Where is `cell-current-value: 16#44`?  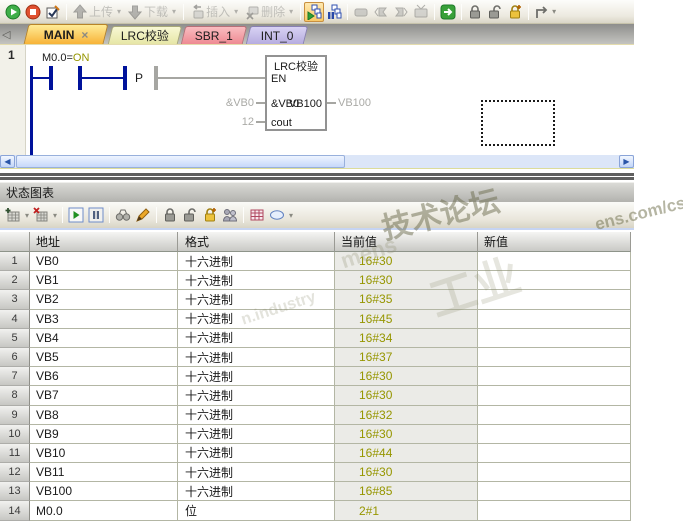 cell-current-value: 16#44 is located at coordinates (406, 453).